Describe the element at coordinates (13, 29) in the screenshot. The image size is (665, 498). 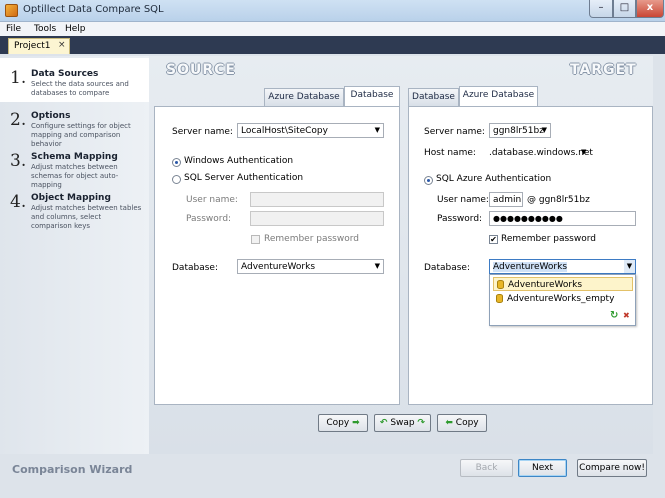
I see `menu-file: File` at that location.